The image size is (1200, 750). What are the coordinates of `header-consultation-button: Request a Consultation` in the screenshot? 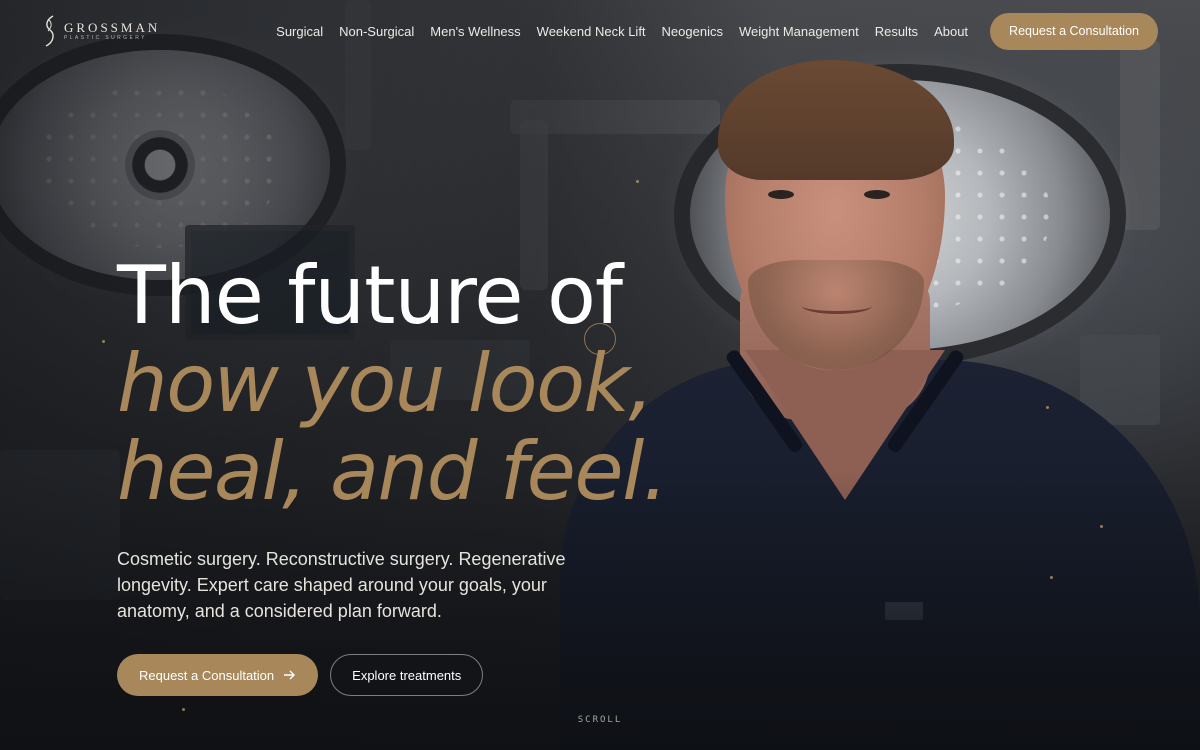 It's located at (1074, 31).